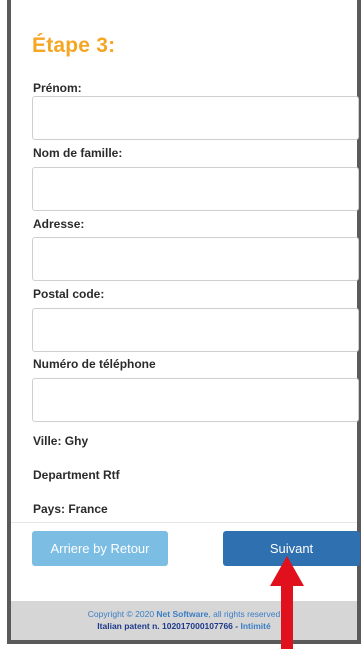  What do you see at coordinates (195, 189) in the screenshot?
I see `last-name-input` at bounding box center [195, 189].